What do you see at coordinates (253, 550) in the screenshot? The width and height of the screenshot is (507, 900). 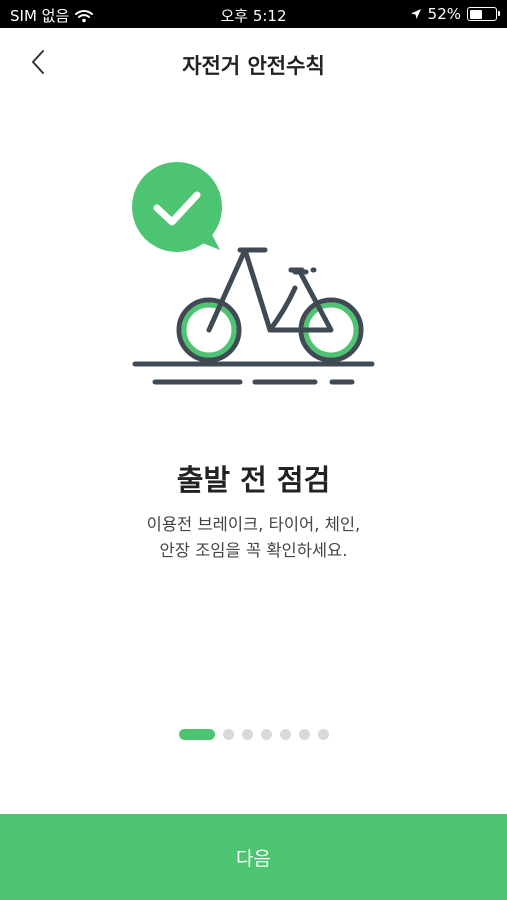 I see `description-line-2: 안장 조임을 꼭 확인하세요.` at bounding box center [253, 550].